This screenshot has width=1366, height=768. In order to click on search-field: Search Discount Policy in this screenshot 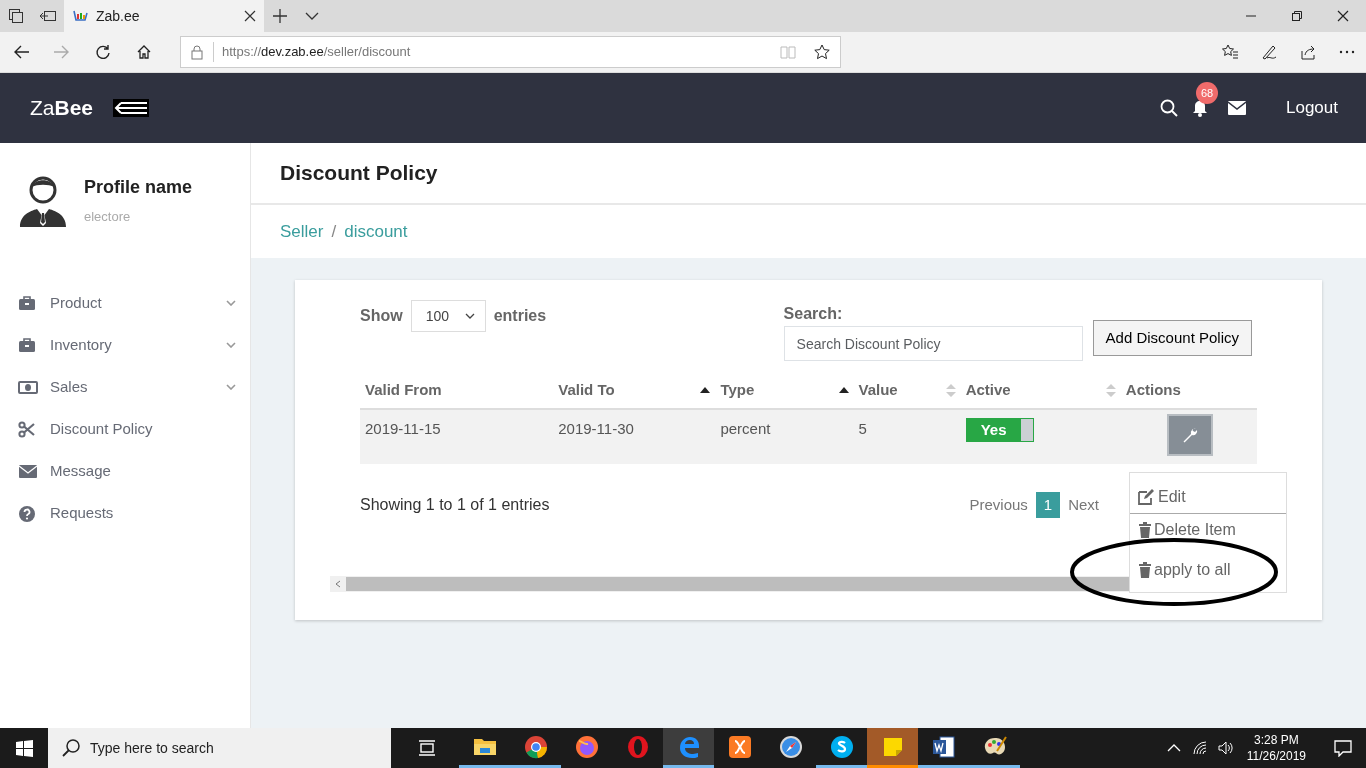, I will do `click(933, 343)`.